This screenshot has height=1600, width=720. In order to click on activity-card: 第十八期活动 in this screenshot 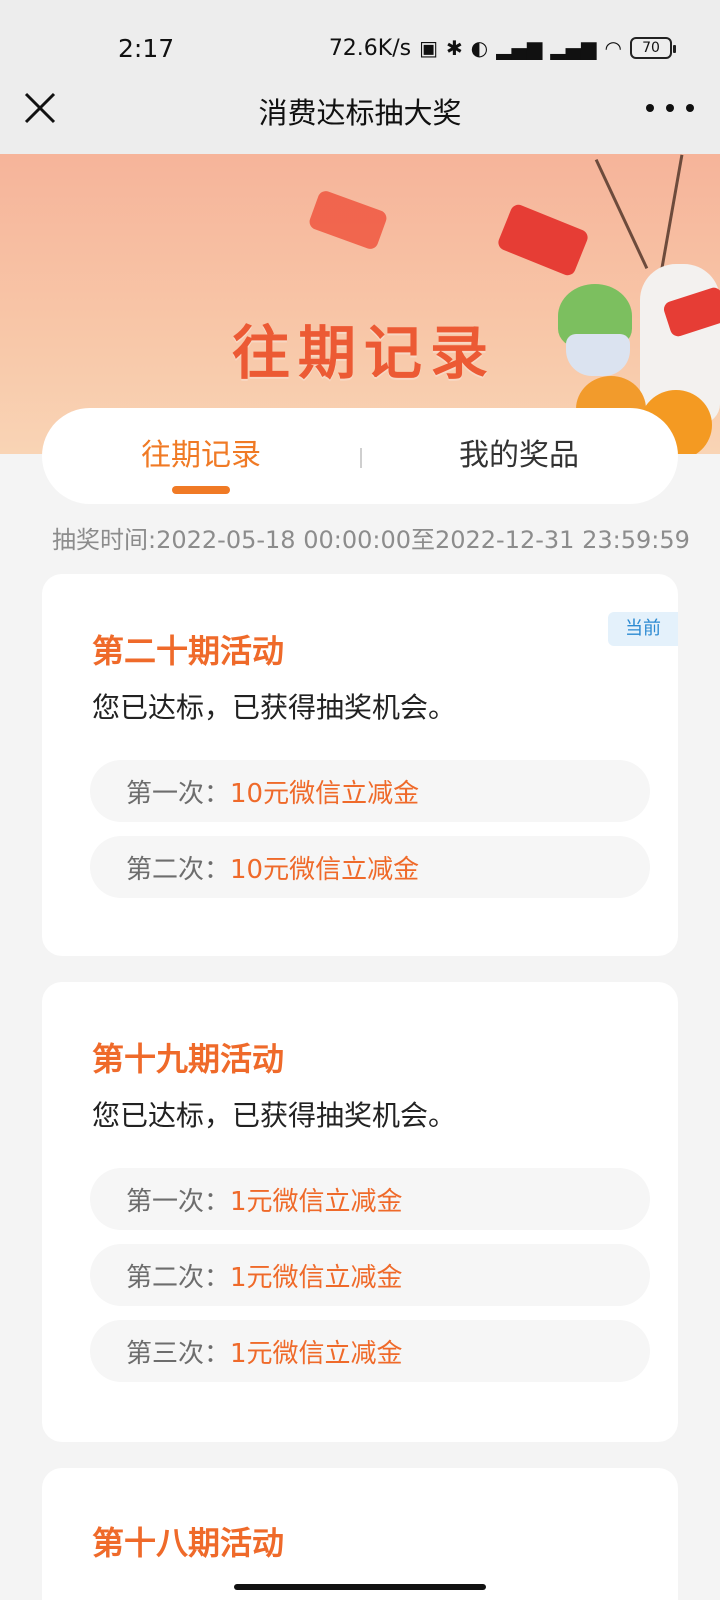, I will do `click(360, 1534)`.